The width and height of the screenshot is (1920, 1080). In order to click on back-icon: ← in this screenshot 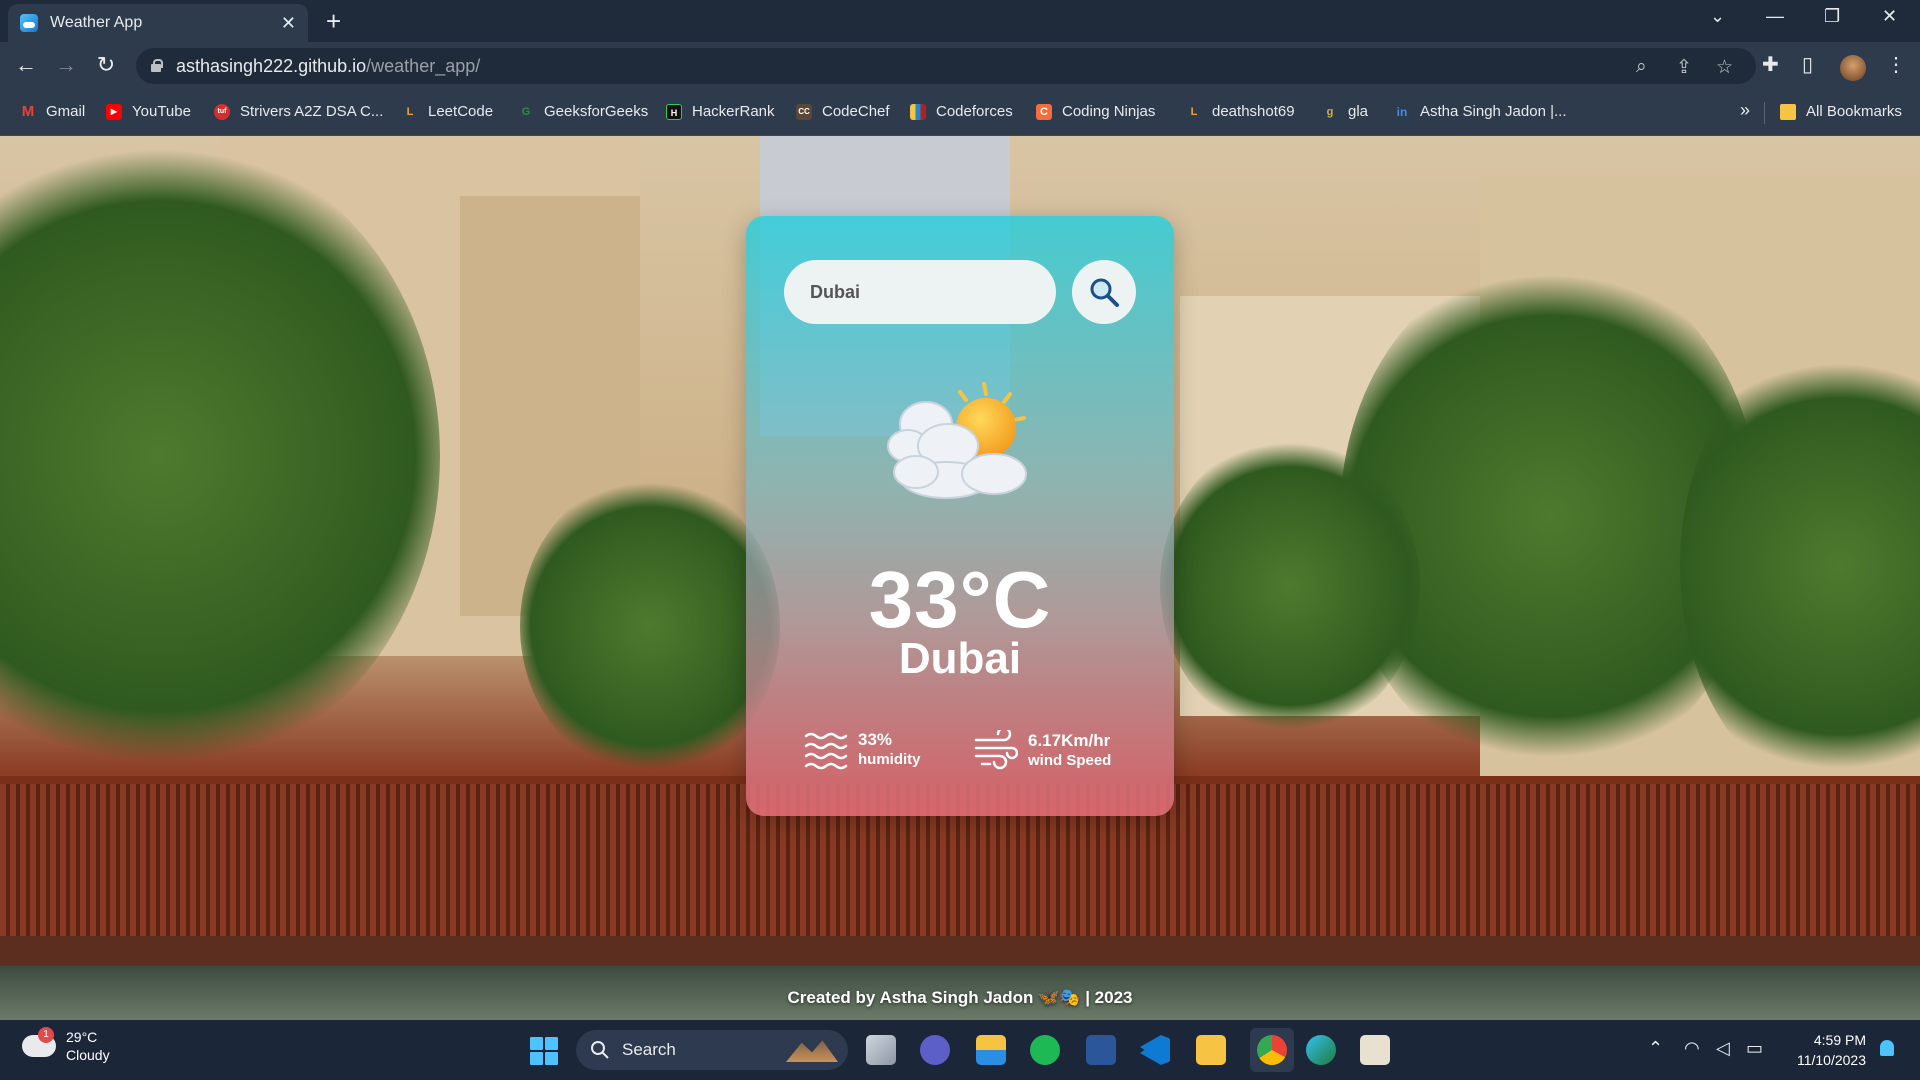, I will do `click(26, 65)`.